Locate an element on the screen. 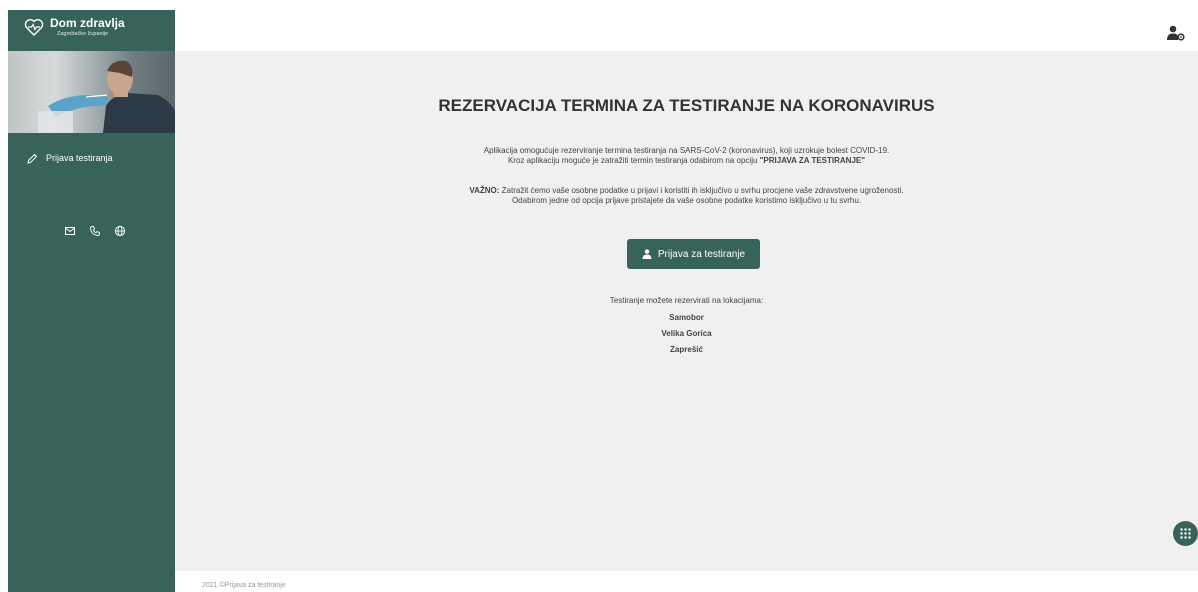  topbar is located at coordinates (686, 30).